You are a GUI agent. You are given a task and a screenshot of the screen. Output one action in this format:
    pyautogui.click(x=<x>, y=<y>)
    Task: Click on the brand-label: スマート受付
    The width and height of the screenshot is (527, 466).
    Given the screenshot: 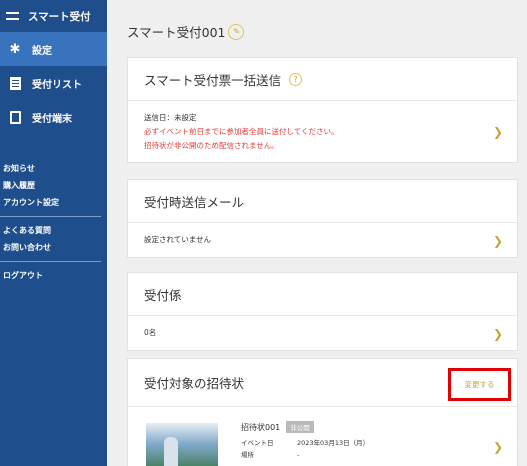 What is the action you would take?
    pyautogui.click(x=59, y=16)
    